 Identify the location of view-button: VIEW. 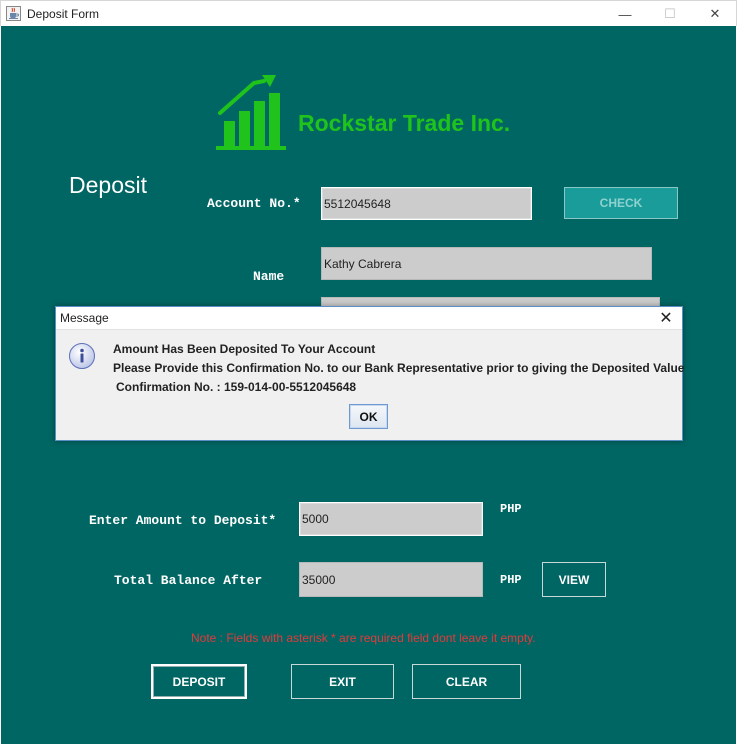
(574, 579).